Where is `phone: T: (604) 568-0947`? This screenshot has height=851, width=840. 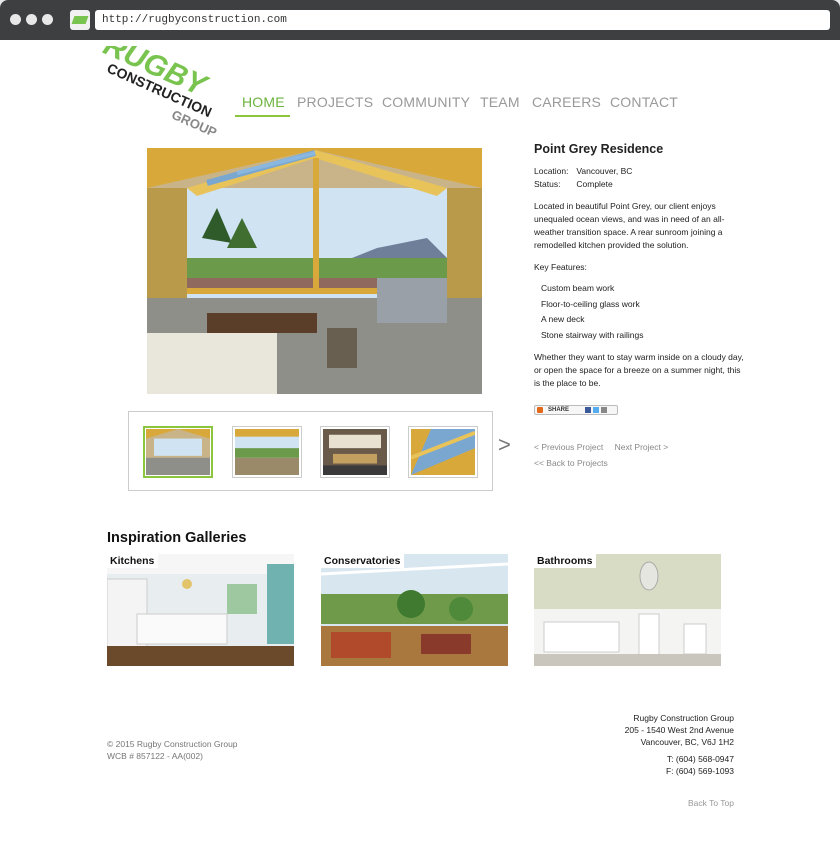
phone: T: (604) 568-0947 is located at coordinates (700, 759).